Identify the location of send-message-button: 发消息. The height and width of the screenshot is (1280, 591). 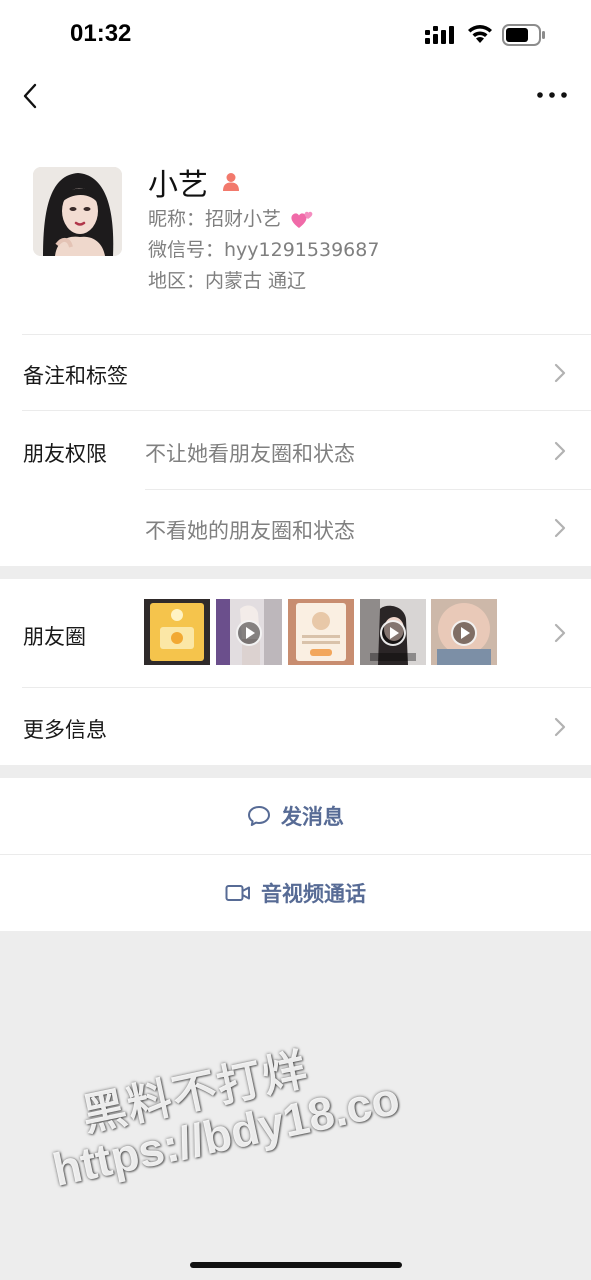
(295, 816).